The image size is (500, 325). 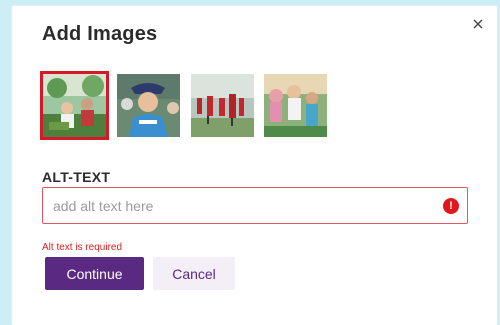 I want to click on alt-text-field: !, so click(x=255, y=205).